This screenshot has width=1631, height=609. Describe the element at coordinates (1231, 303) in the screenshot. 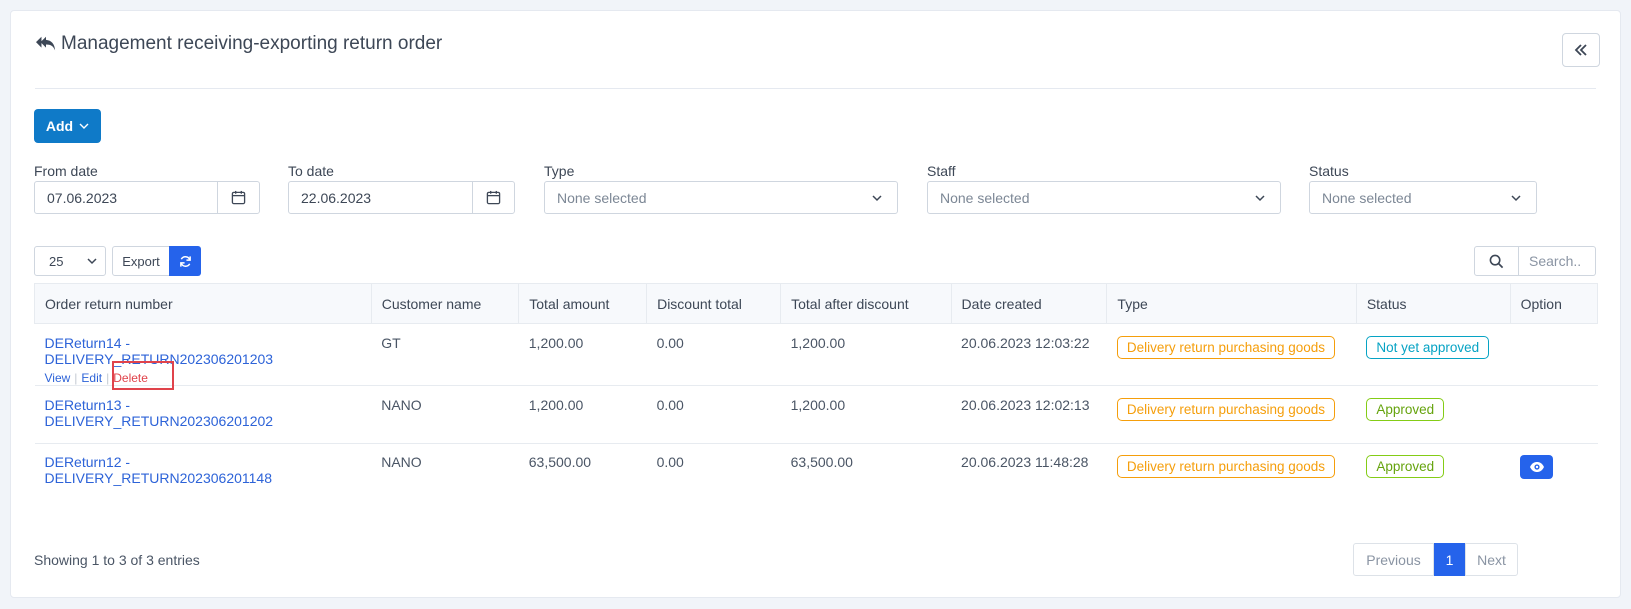

I see `column-header-type: Type` at that location.